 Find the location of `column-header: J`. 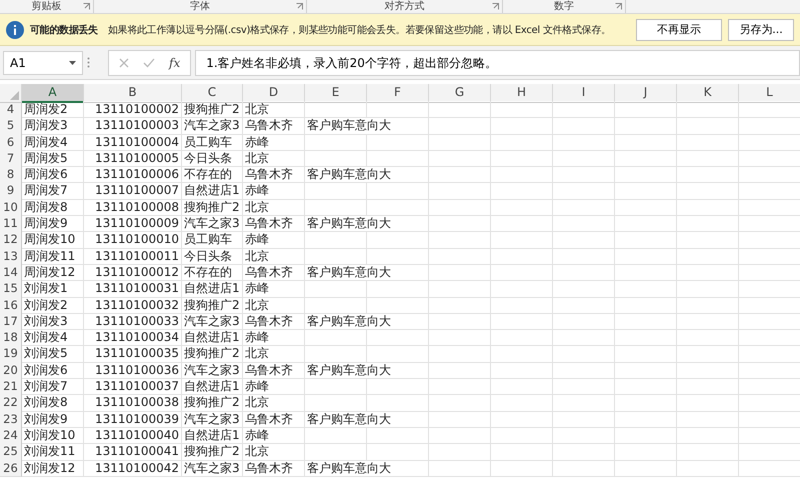

column-header: J is located at coordinates (646, 93).